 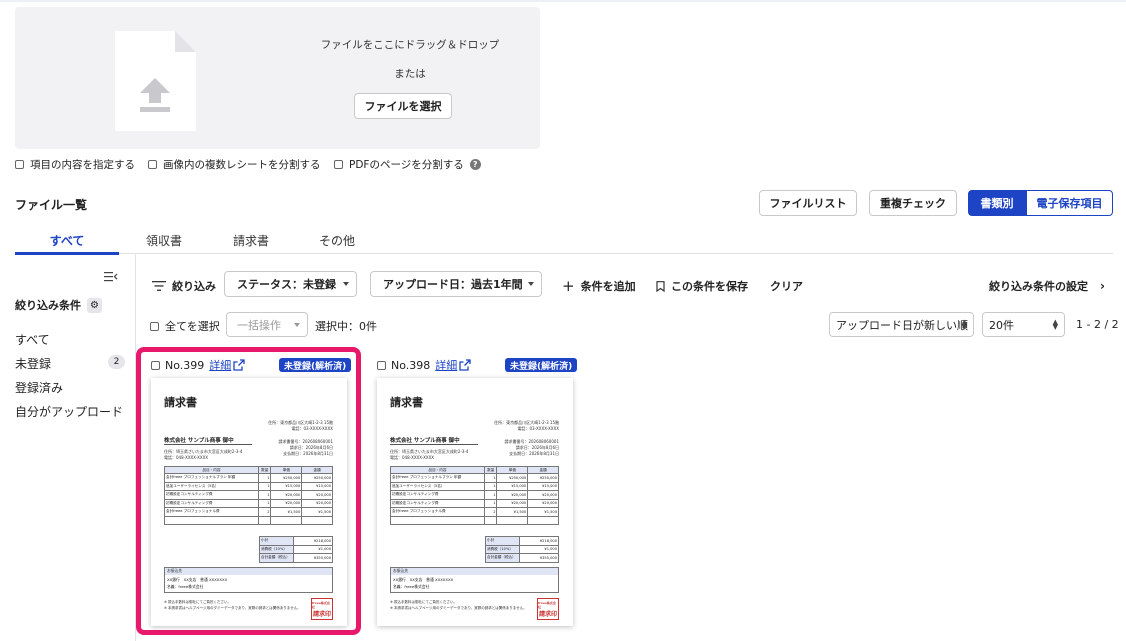 What do you see at coordinates (913, 203) in the screenshot?
I see `duplicate-check-button: 重複チェック` at bounding box center [913, 203].